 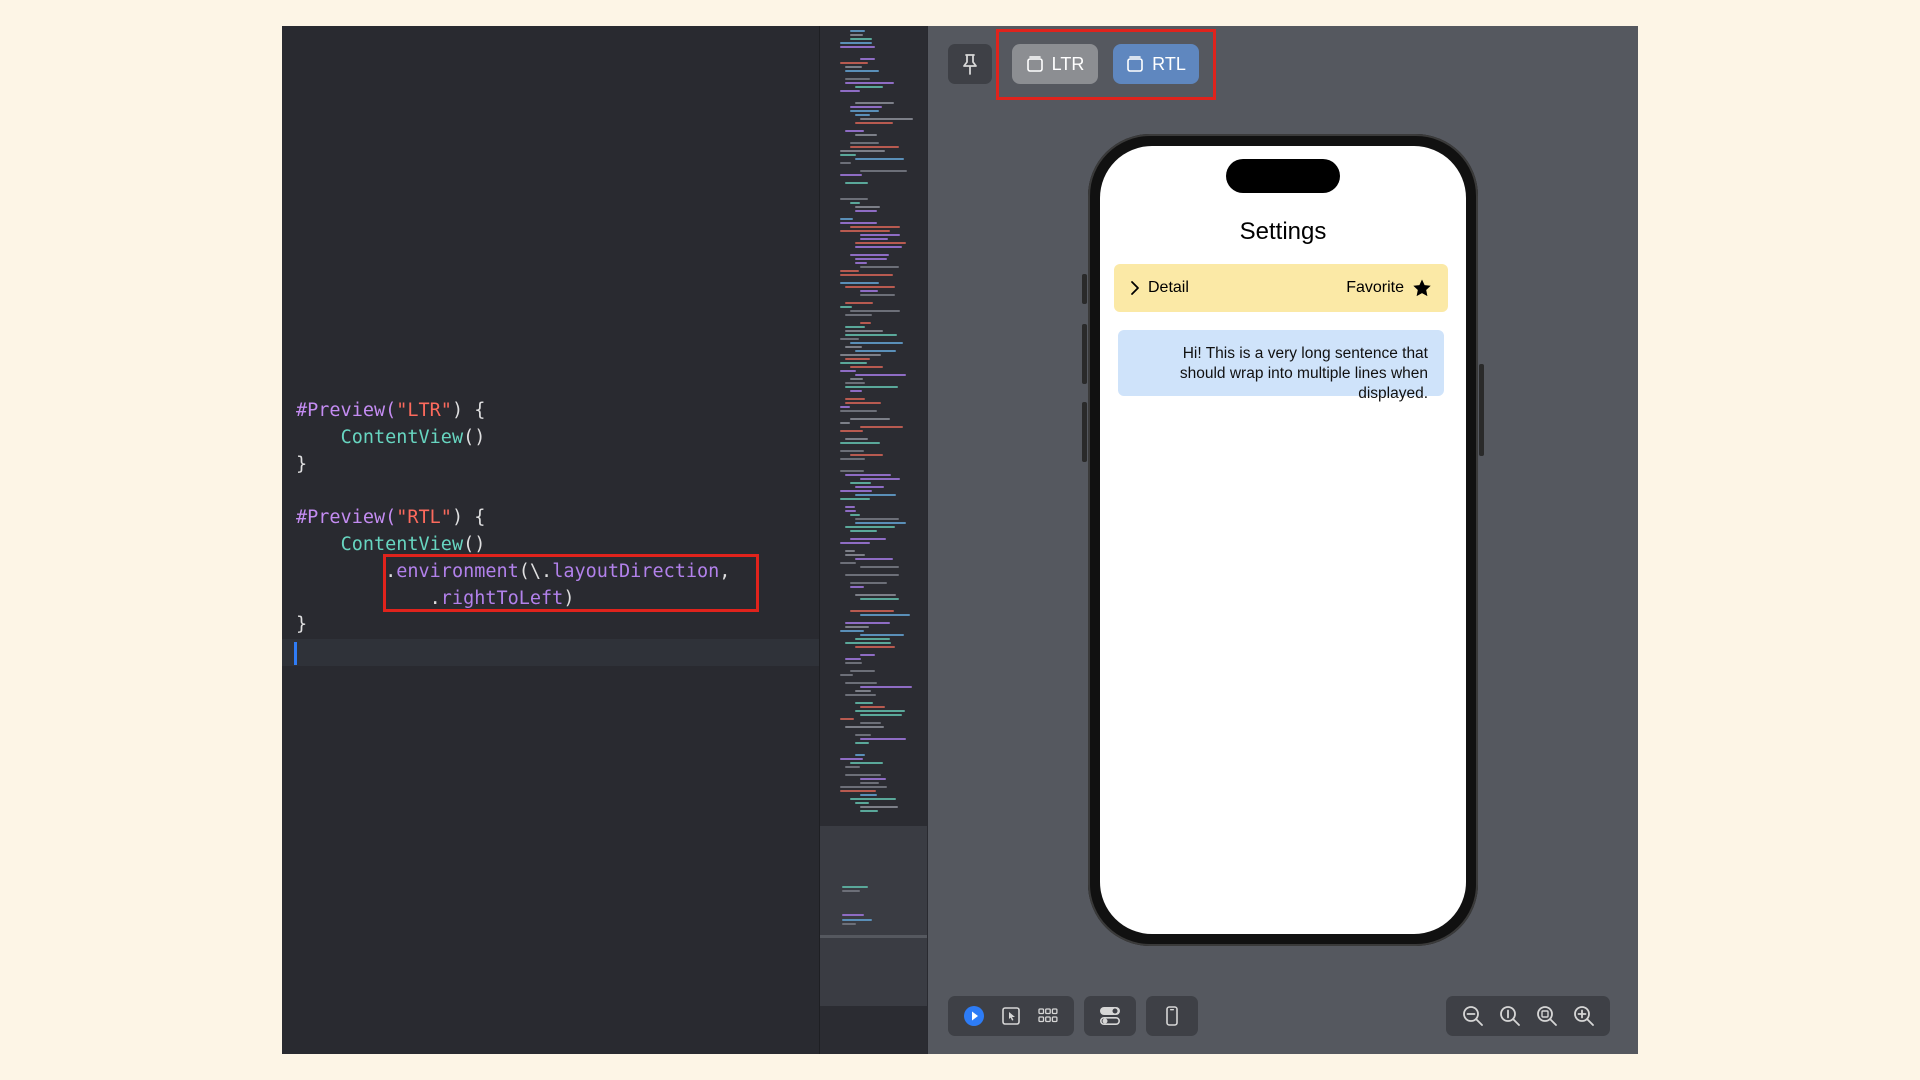 I want to click on canvas-settings-button, so click(x=1110, y=1016).